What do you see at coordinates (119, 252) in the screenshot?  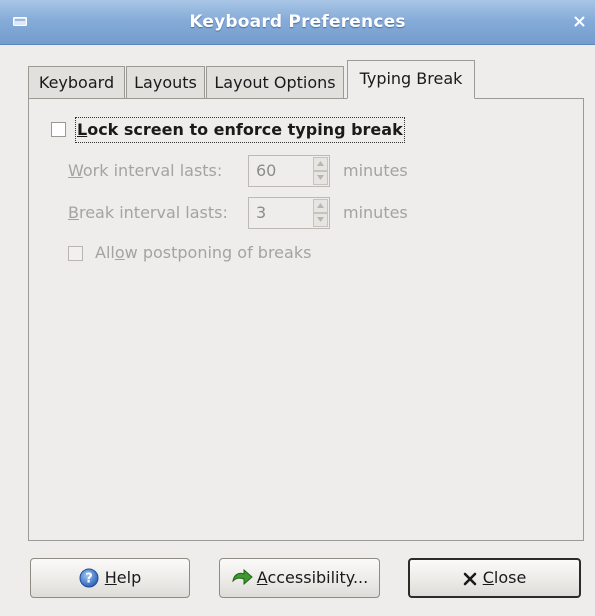 I see `allow-postpone-mnemonic: o` at bounding box center [119, 252].